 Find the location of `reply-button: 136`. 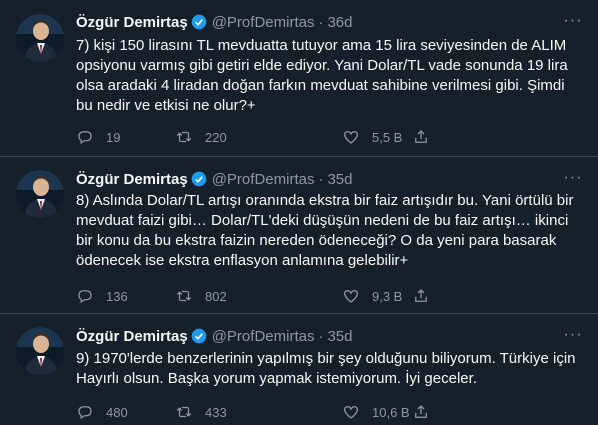

reply-button: 136 is located at coordinates (102, 296).